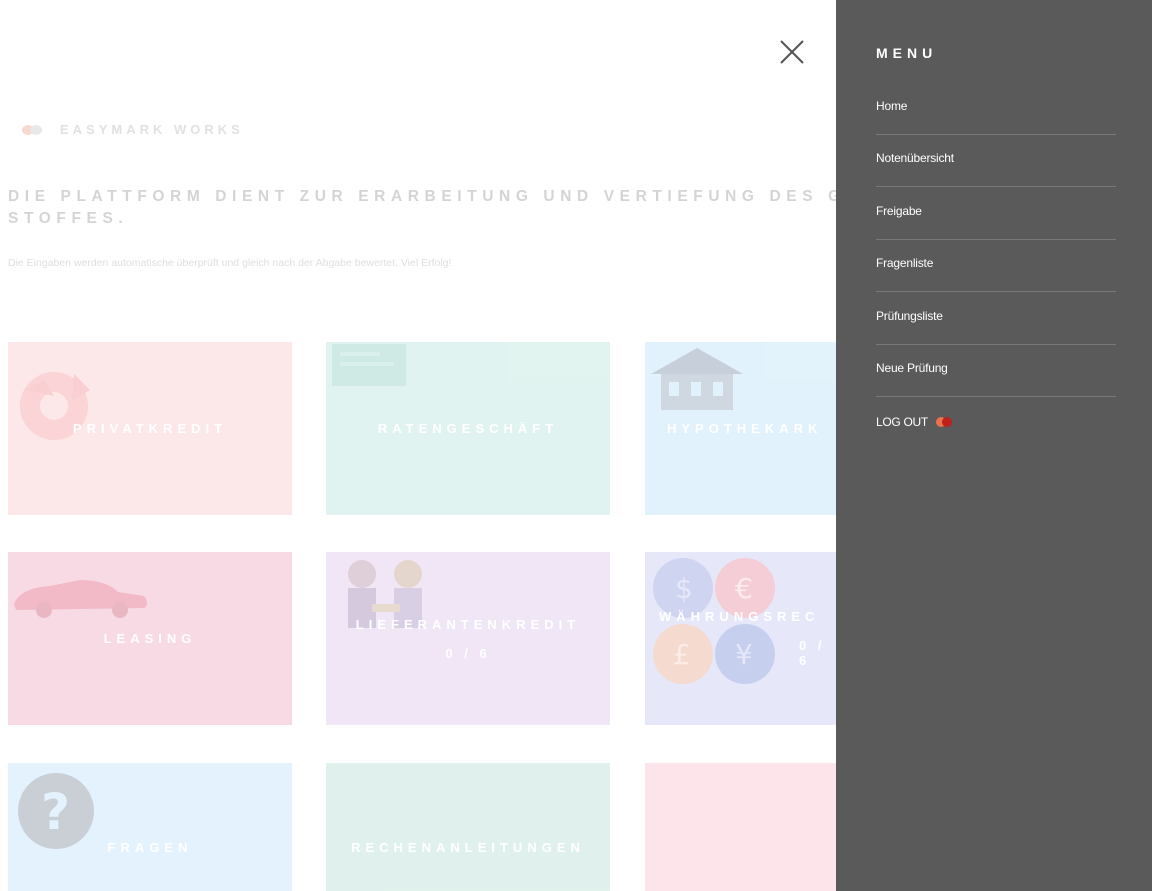  I want to click on brand-name: EASYMARK WORKS, so click(152, 129).